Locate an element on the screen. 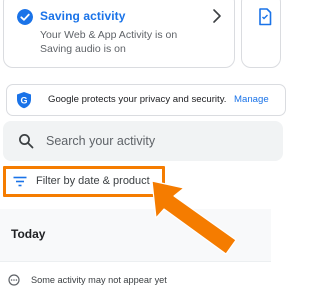 The height and width of the screenshot is (296, 320). audio-saving-status: Saving audio is on is located at coordinates (83, 49).